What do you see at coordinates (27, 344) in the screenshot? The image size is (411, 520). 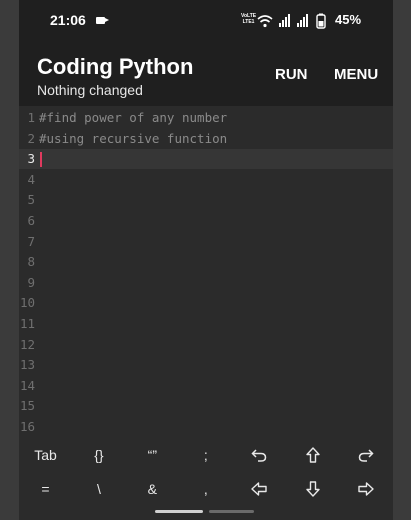 I see `line-number: 12` at bounding box center [27, 344].